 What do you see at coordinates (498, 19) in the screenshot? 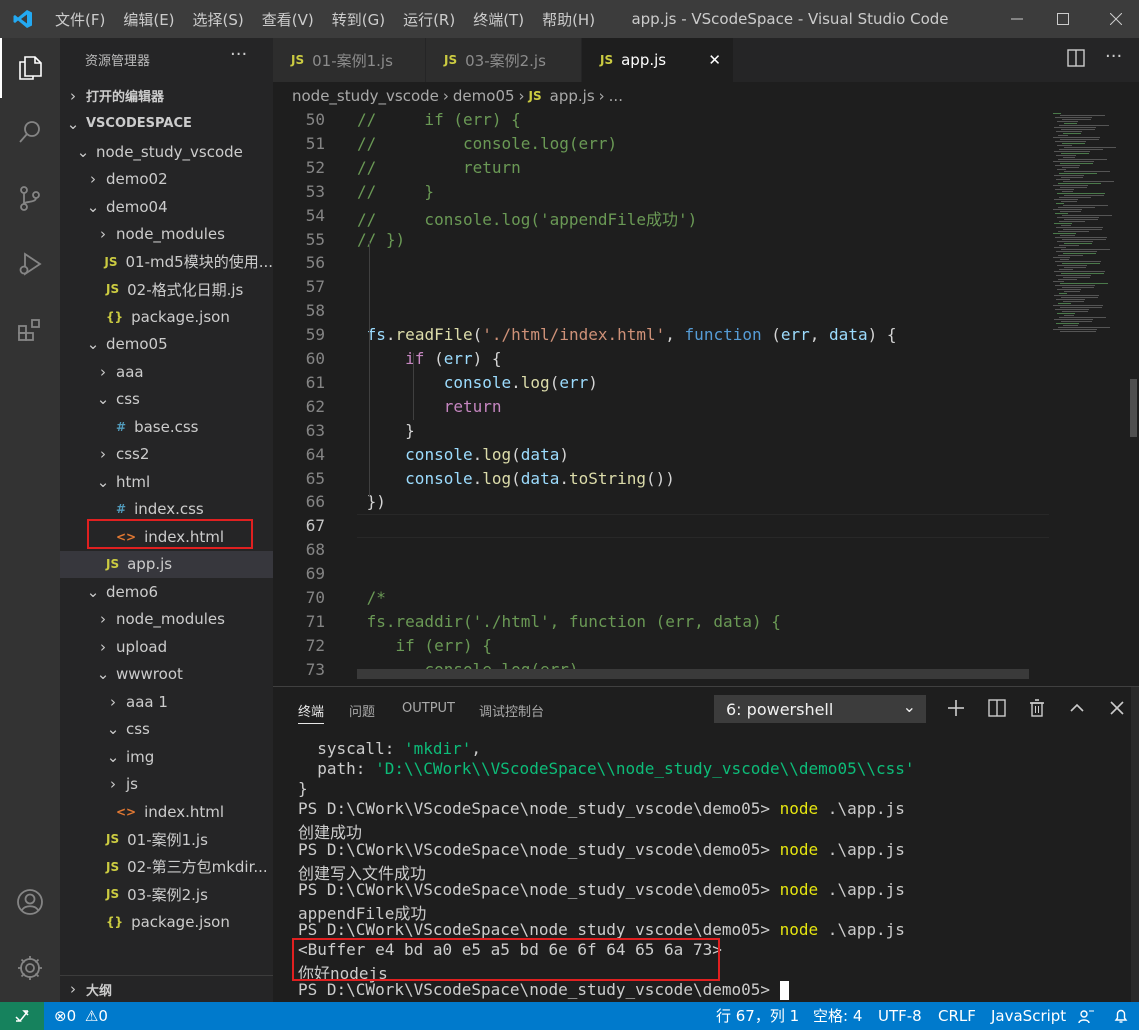
I see `menu-item: 终端(T)` at bounding box center [498, 19].